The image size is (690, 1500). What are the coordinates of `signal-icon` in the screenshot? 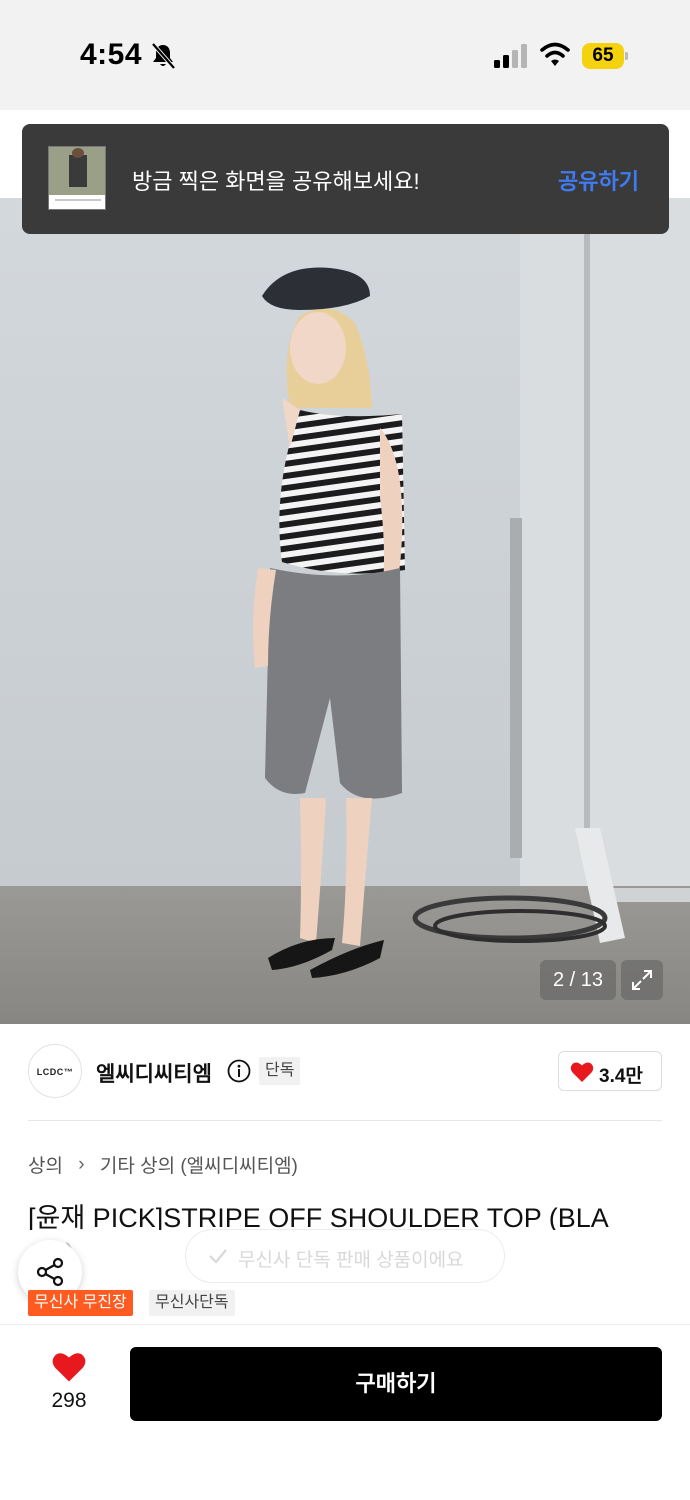 It's located at (510, 56).